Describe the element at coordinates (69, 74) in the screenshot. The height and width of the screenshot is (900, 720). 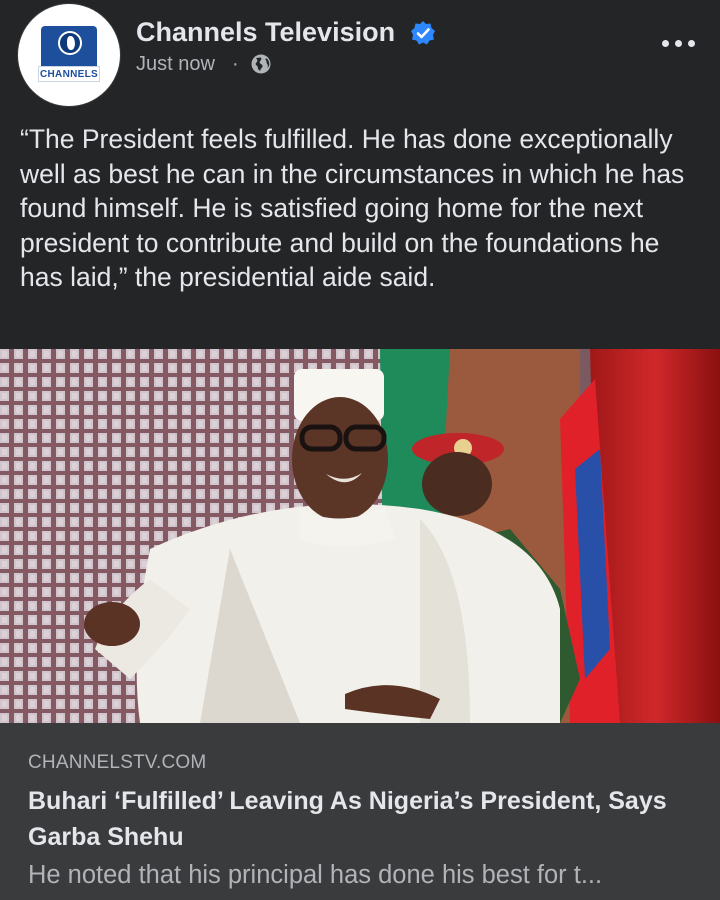
I see `logo-text: CHANNELS` at that location.